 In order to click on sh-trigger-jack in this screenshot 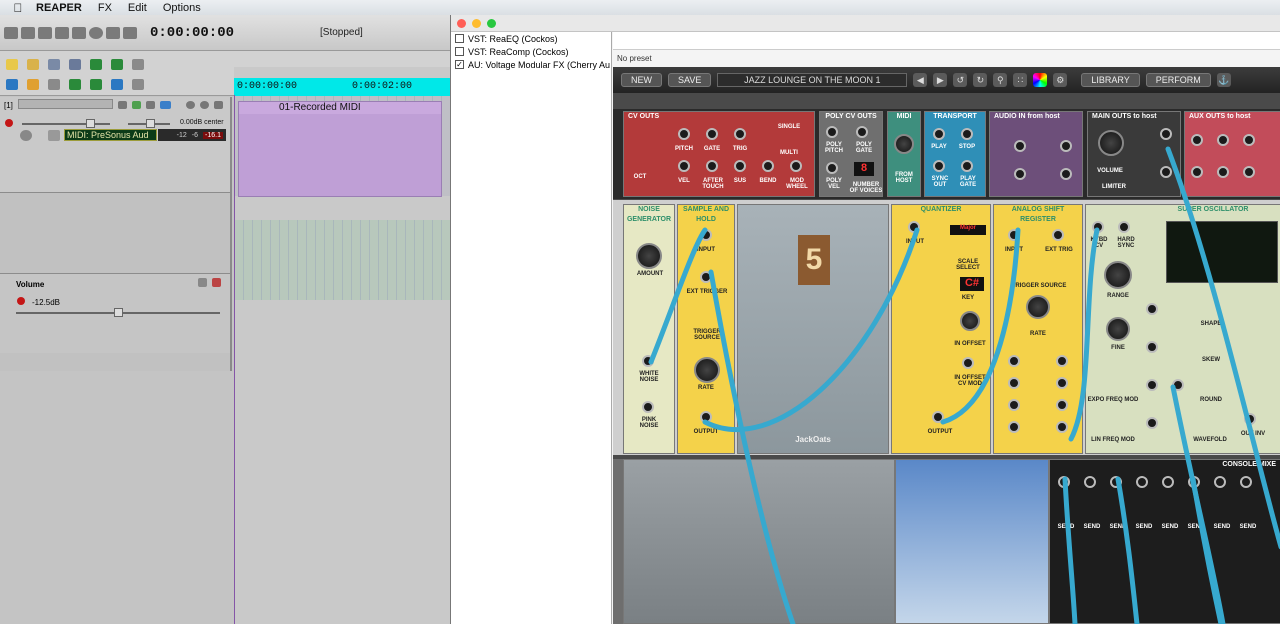, I will do `click(706, 277)`.